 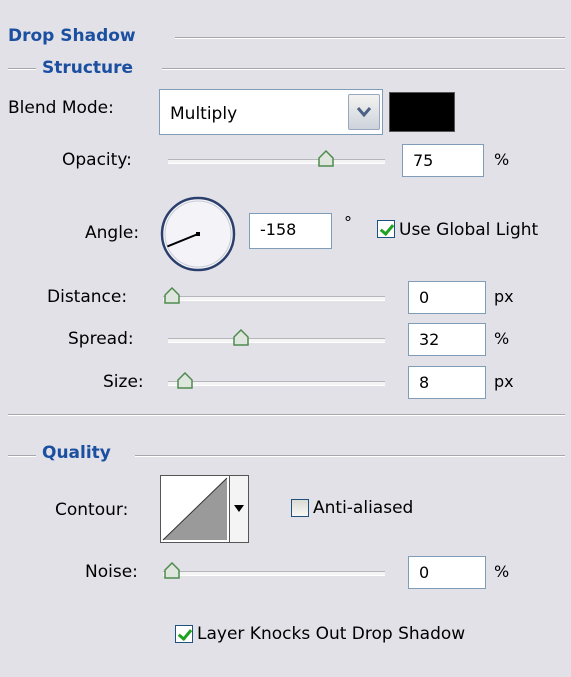 I want to click on anti-aliased-label: Anti-aliased, so click(x=363, y=508).